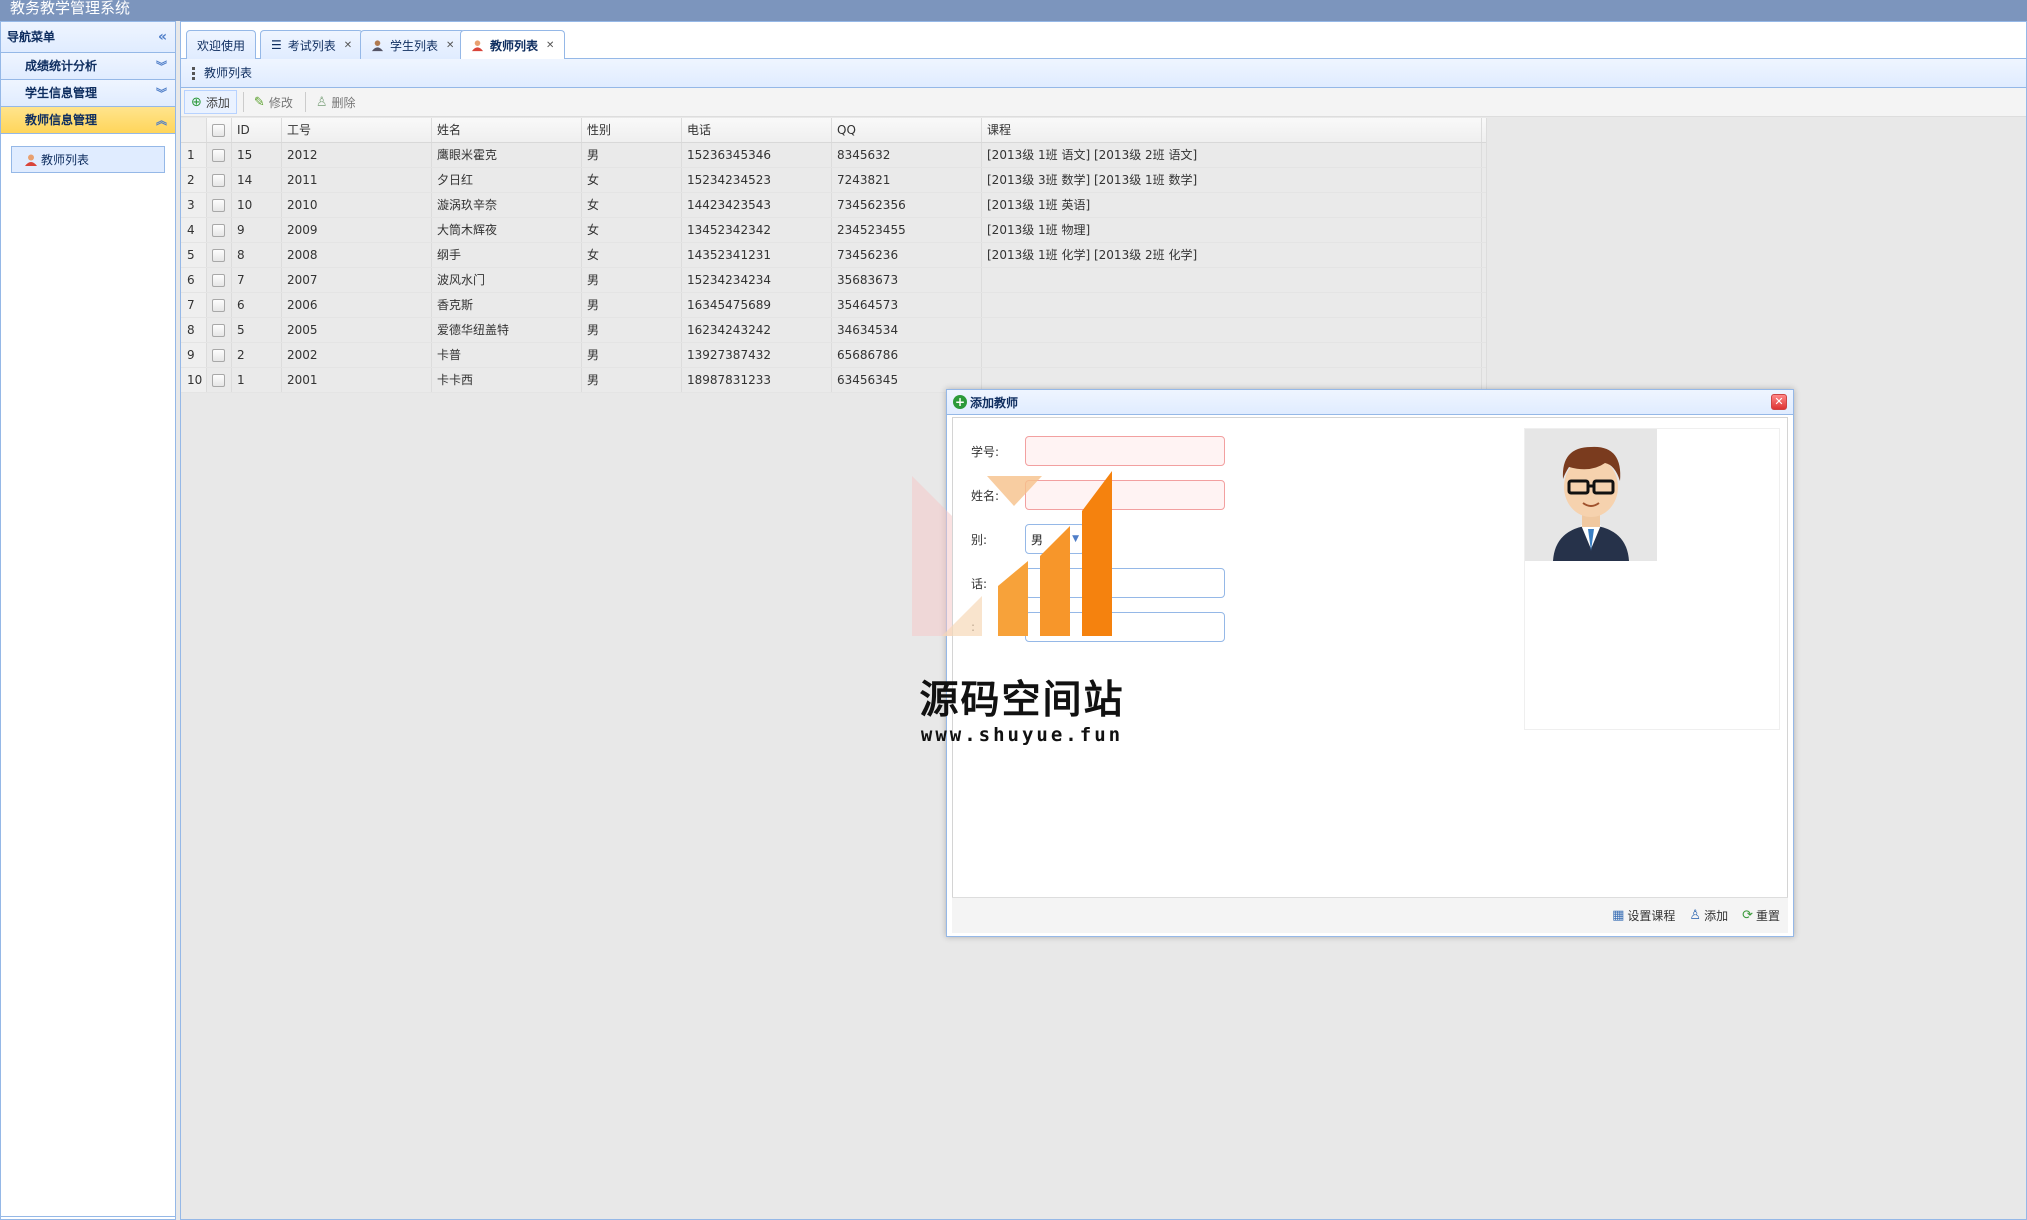  I want to click on cell-qq: 7243821, so click(907, 180).